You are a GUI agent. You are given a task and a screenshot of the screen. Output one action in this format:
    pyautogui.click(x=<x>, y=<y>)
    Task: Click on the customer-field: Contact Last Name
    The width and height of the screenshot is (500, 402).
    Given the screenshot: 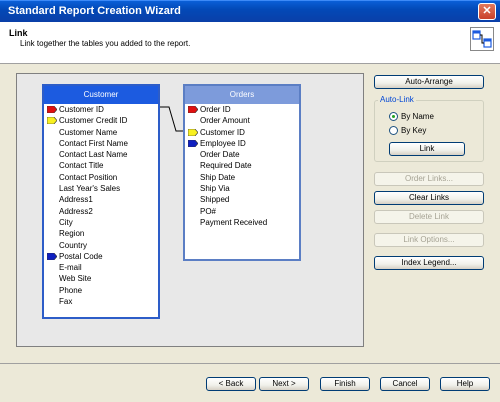 What is the action you would take?
    pyautogui.click(x=101, y=154)
    